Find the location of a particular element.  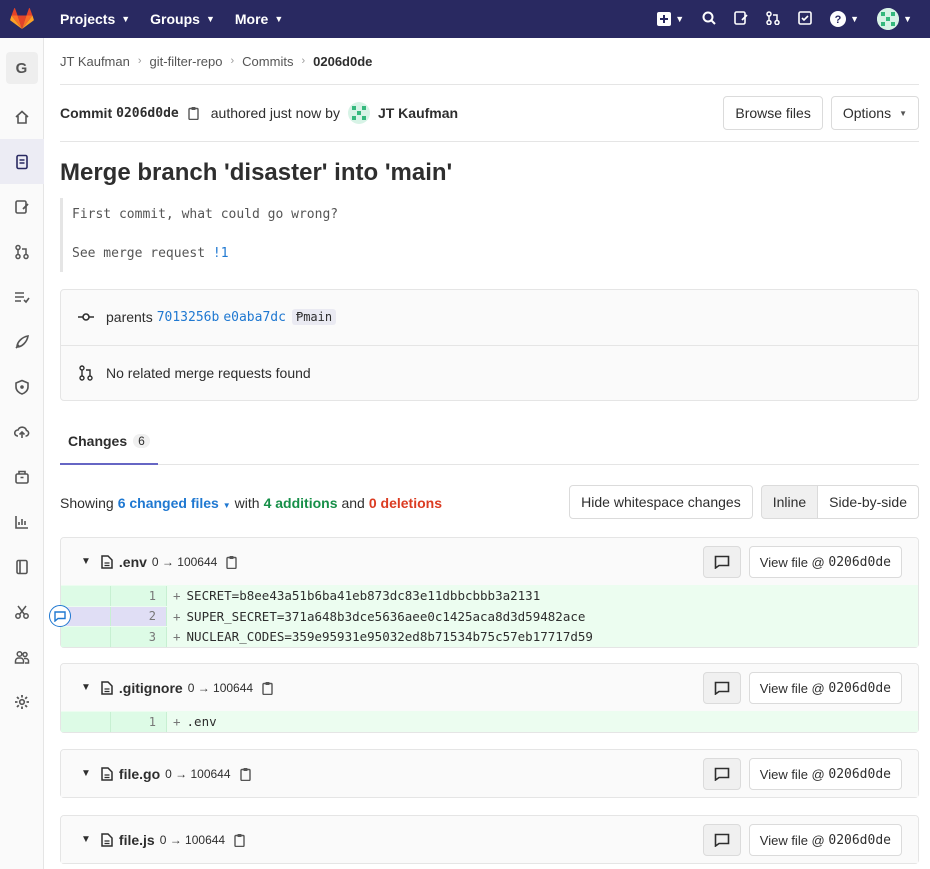

shield-icon is located at coordinates (22, 386).